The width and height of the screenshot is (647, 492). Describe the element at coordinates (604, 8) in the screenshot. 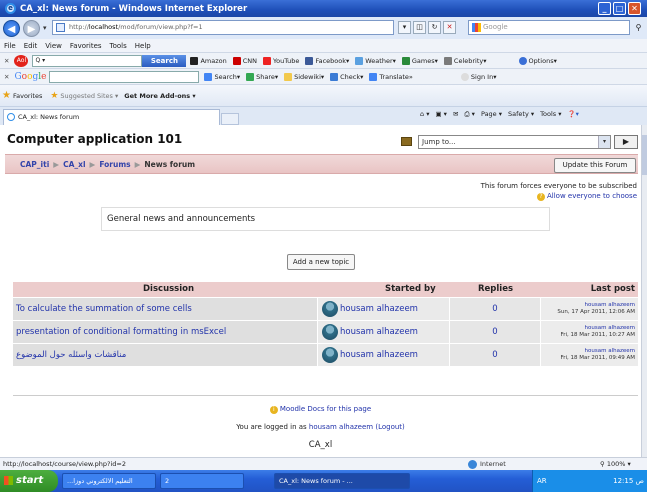

I see `minimize-button: _` at that location.